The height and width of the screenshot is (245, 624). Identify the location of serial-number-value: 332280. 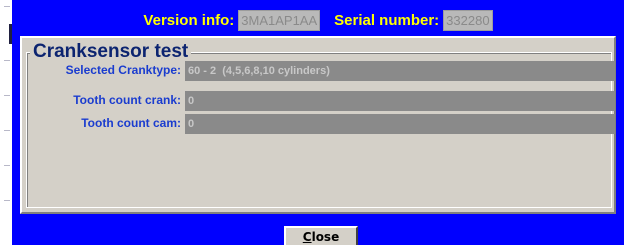
(468, 20).